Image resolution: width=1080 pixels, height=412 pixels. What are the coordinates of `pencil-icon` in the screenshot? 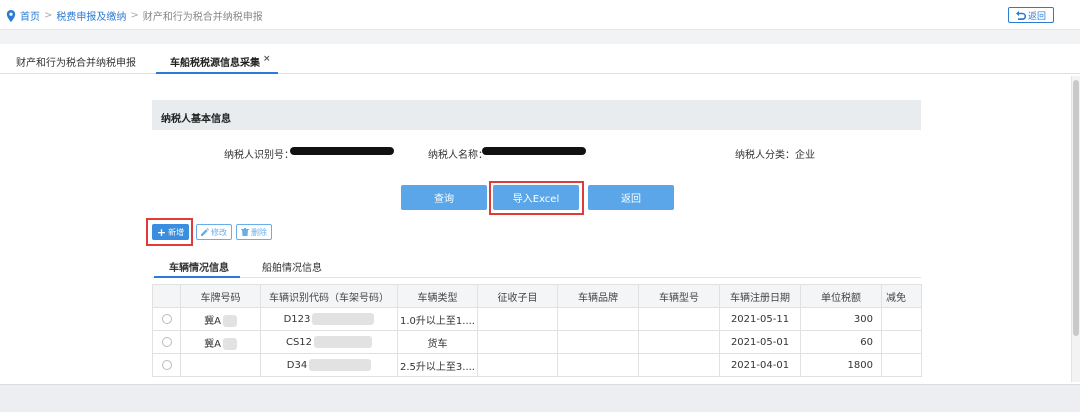 It's located at (205, 232).